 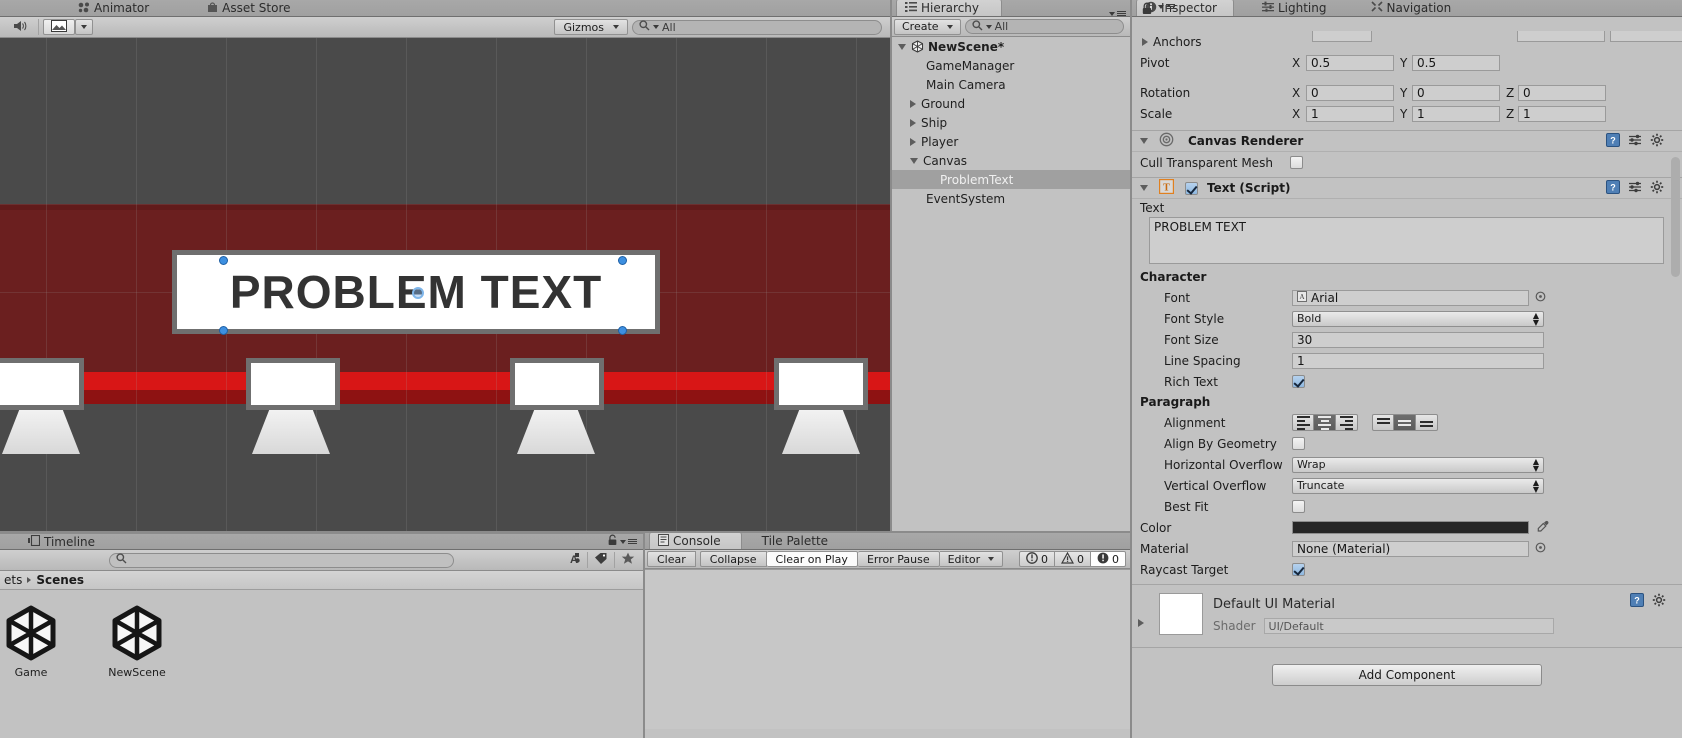 What do you see at coordinates (1011, 46) in the screenshot?
I see `hierarchy-item-newscene: NewScene*` at bounding box center [1011, 46].